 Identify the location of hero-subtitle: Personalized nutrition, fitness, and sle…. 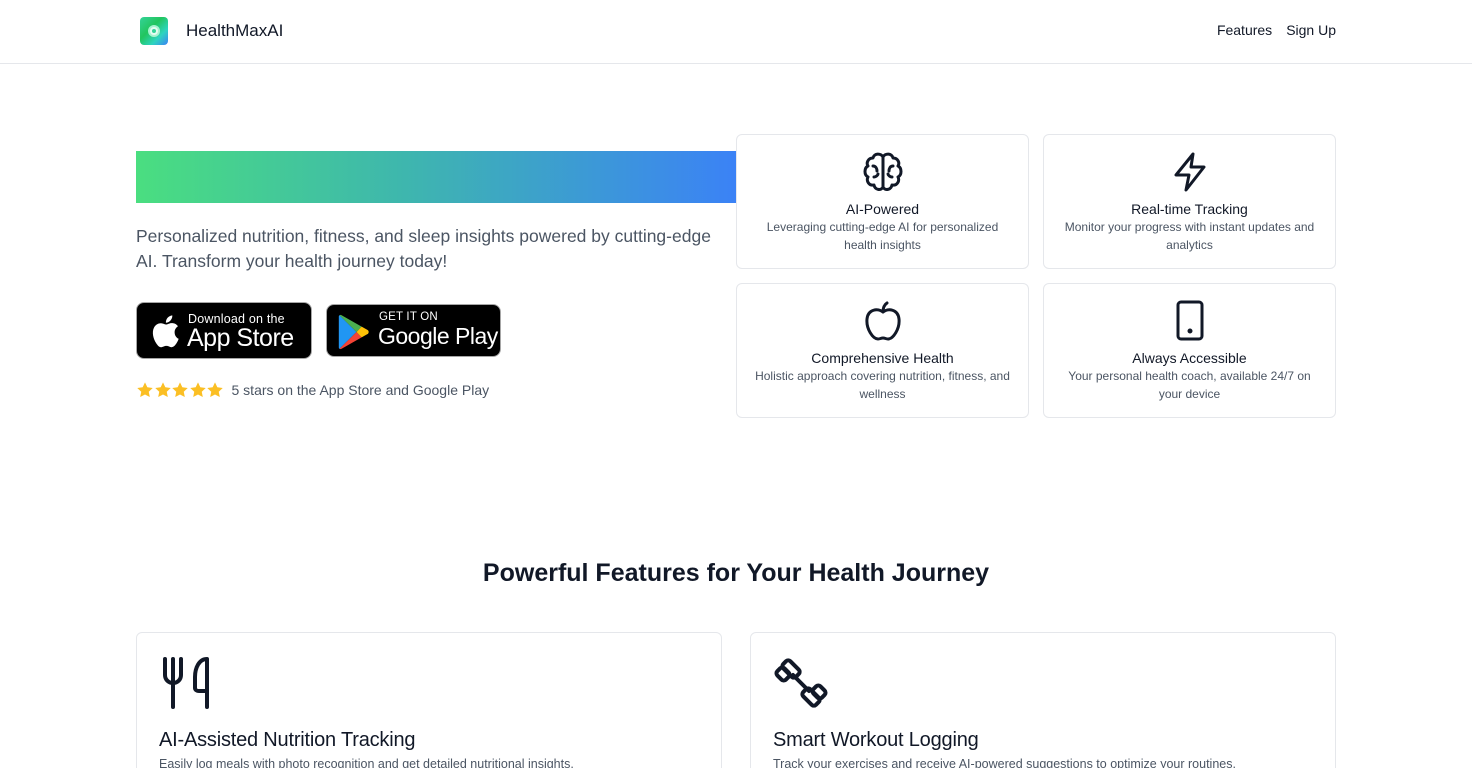
(423, 248).